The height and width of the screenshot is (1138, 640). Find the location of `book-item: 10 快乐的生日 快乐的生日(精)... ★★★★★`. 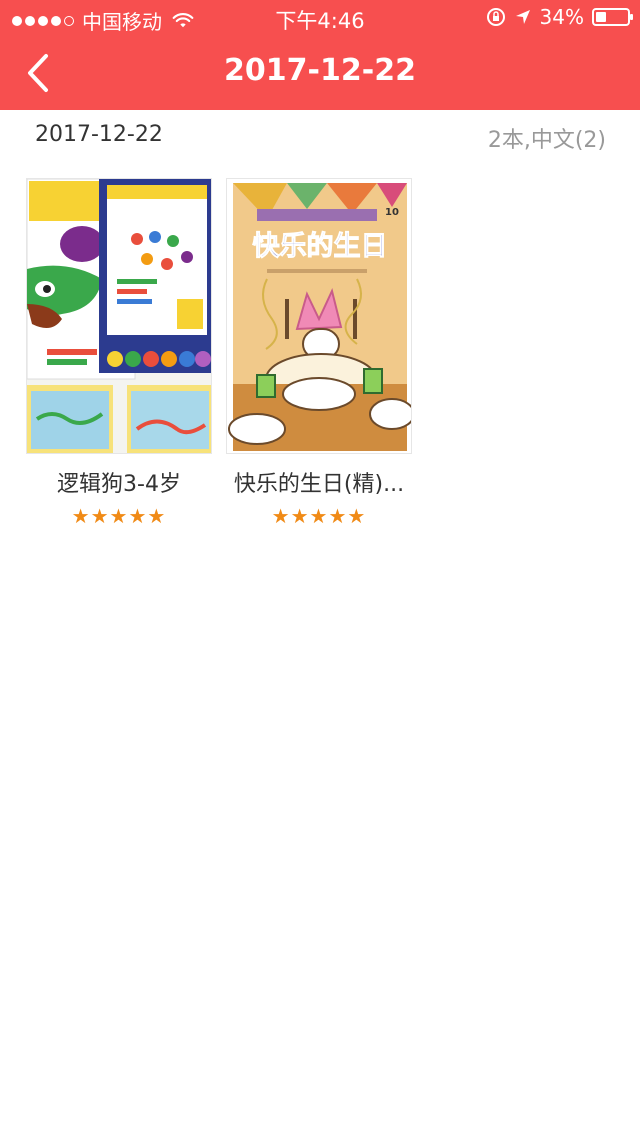

book-item: 10 快乐的生日 快乐的生日(精)... ★★★★★ is located at coordinates (319, 353).